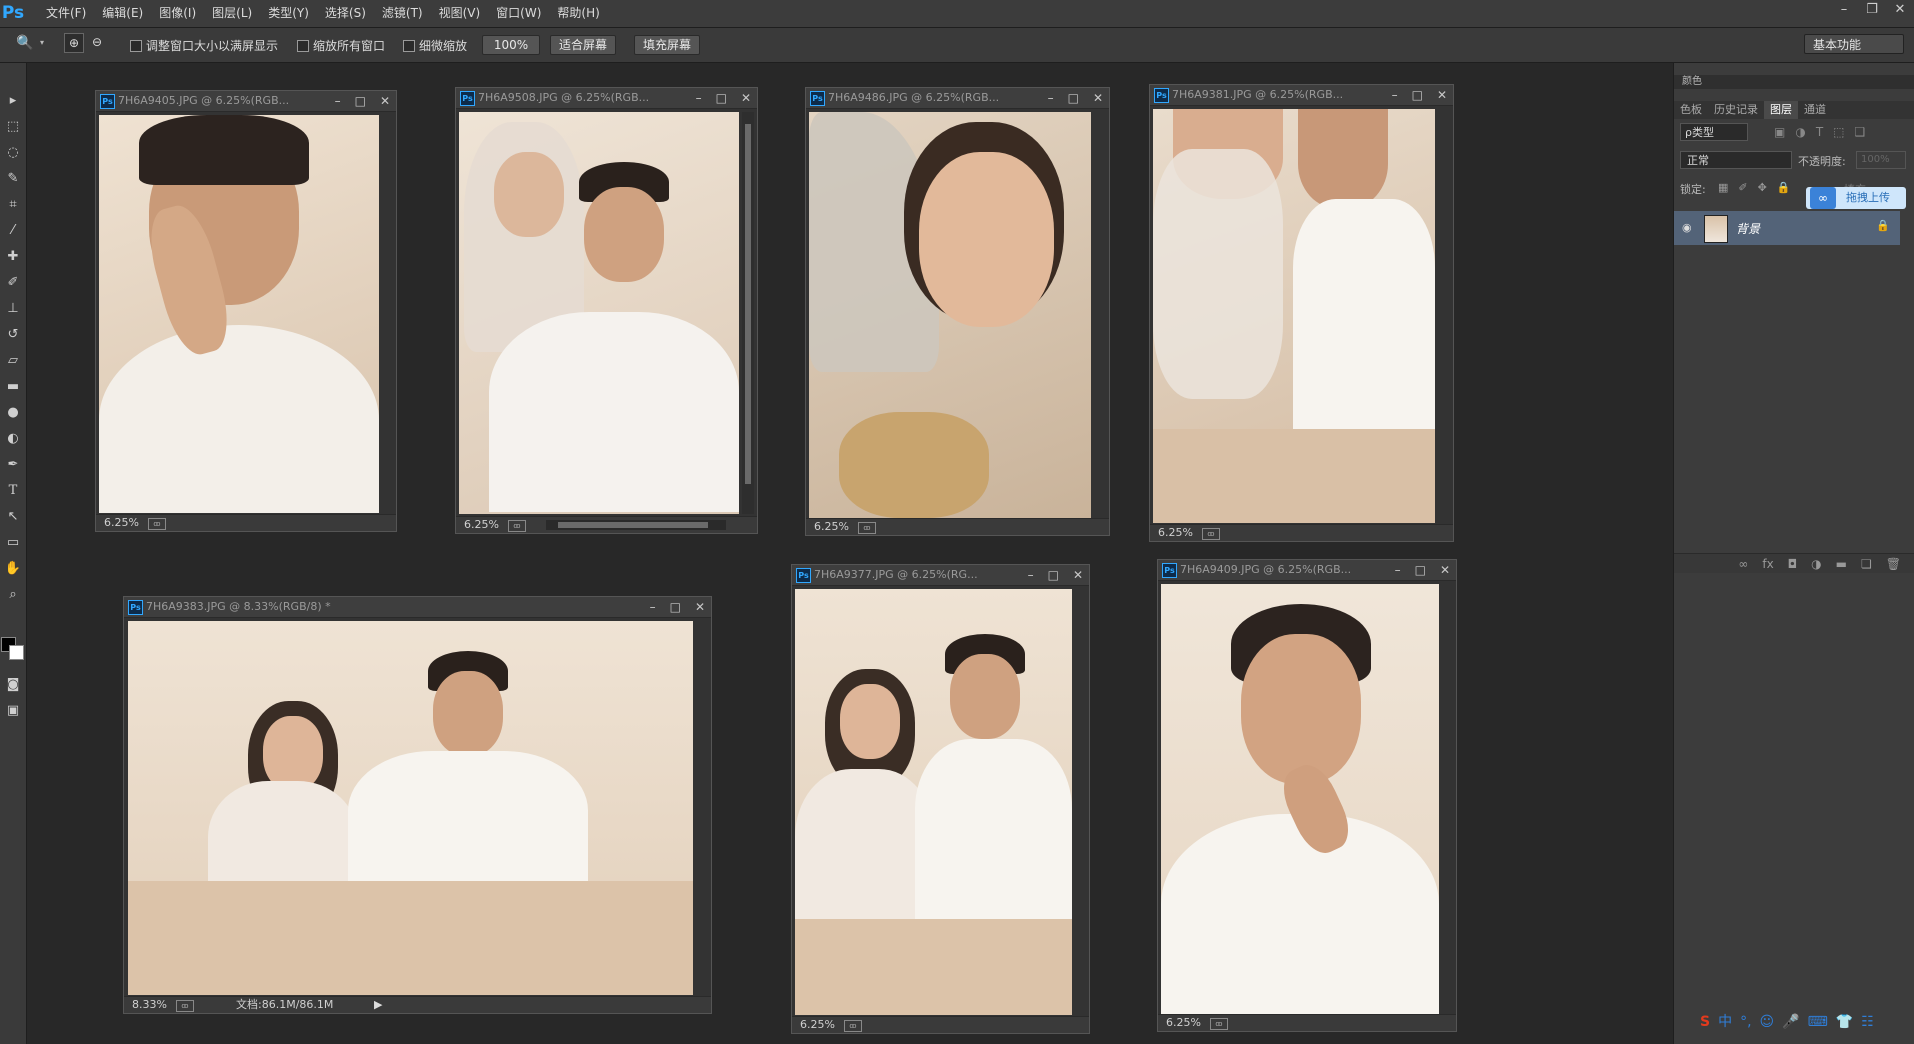 Image resolution: width=1914 pixels, height=1044 pixels. I want to click on screen-mode-icon: ▣, so click(13, 711).